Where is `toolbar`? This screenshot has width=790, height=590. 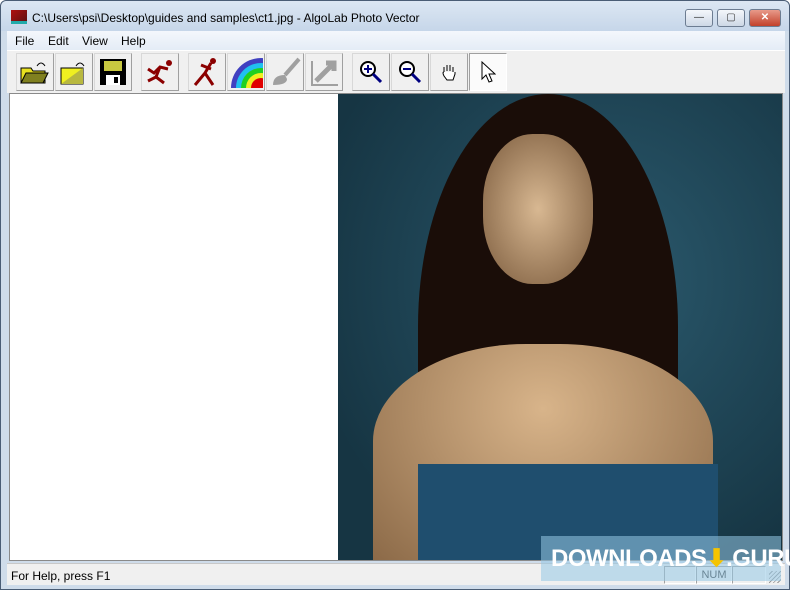
toolbar is located at coordinates (396, 71).